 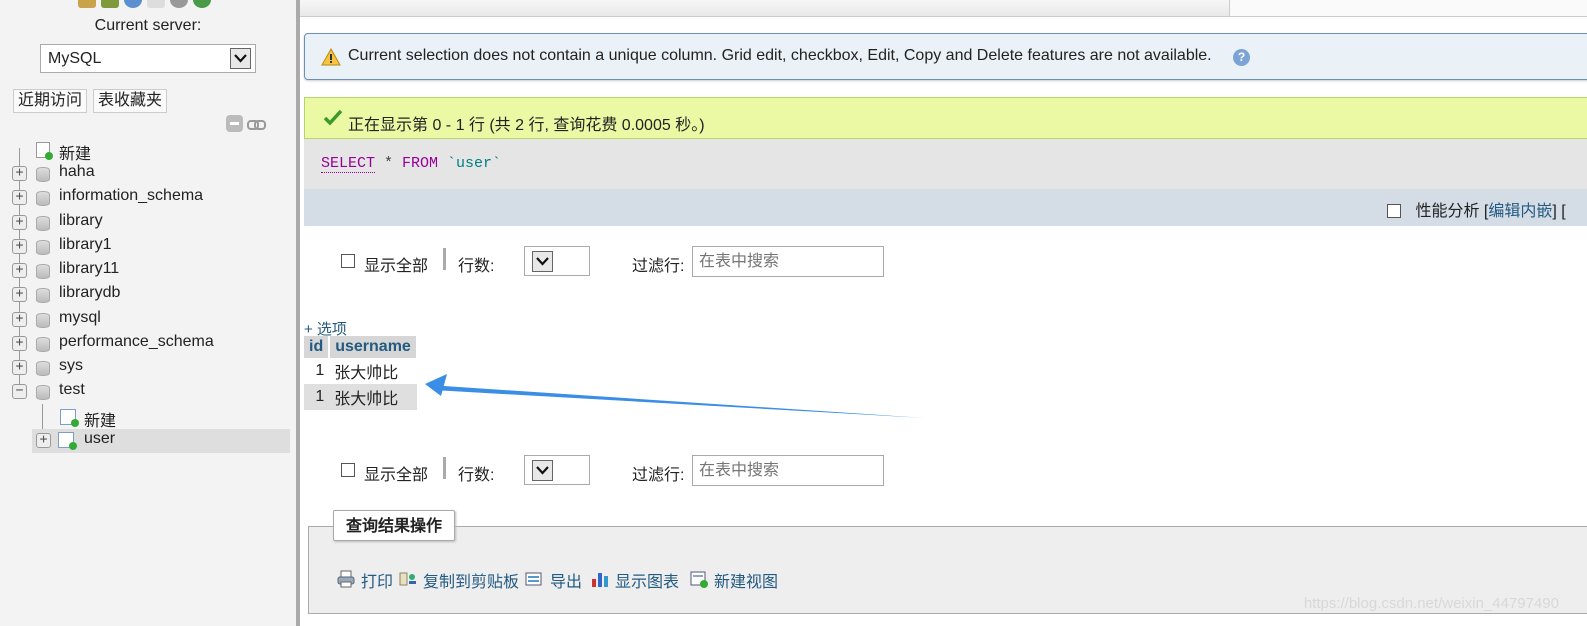 I want to click on tree-item-label: mysql, so click(x=80, y=317).